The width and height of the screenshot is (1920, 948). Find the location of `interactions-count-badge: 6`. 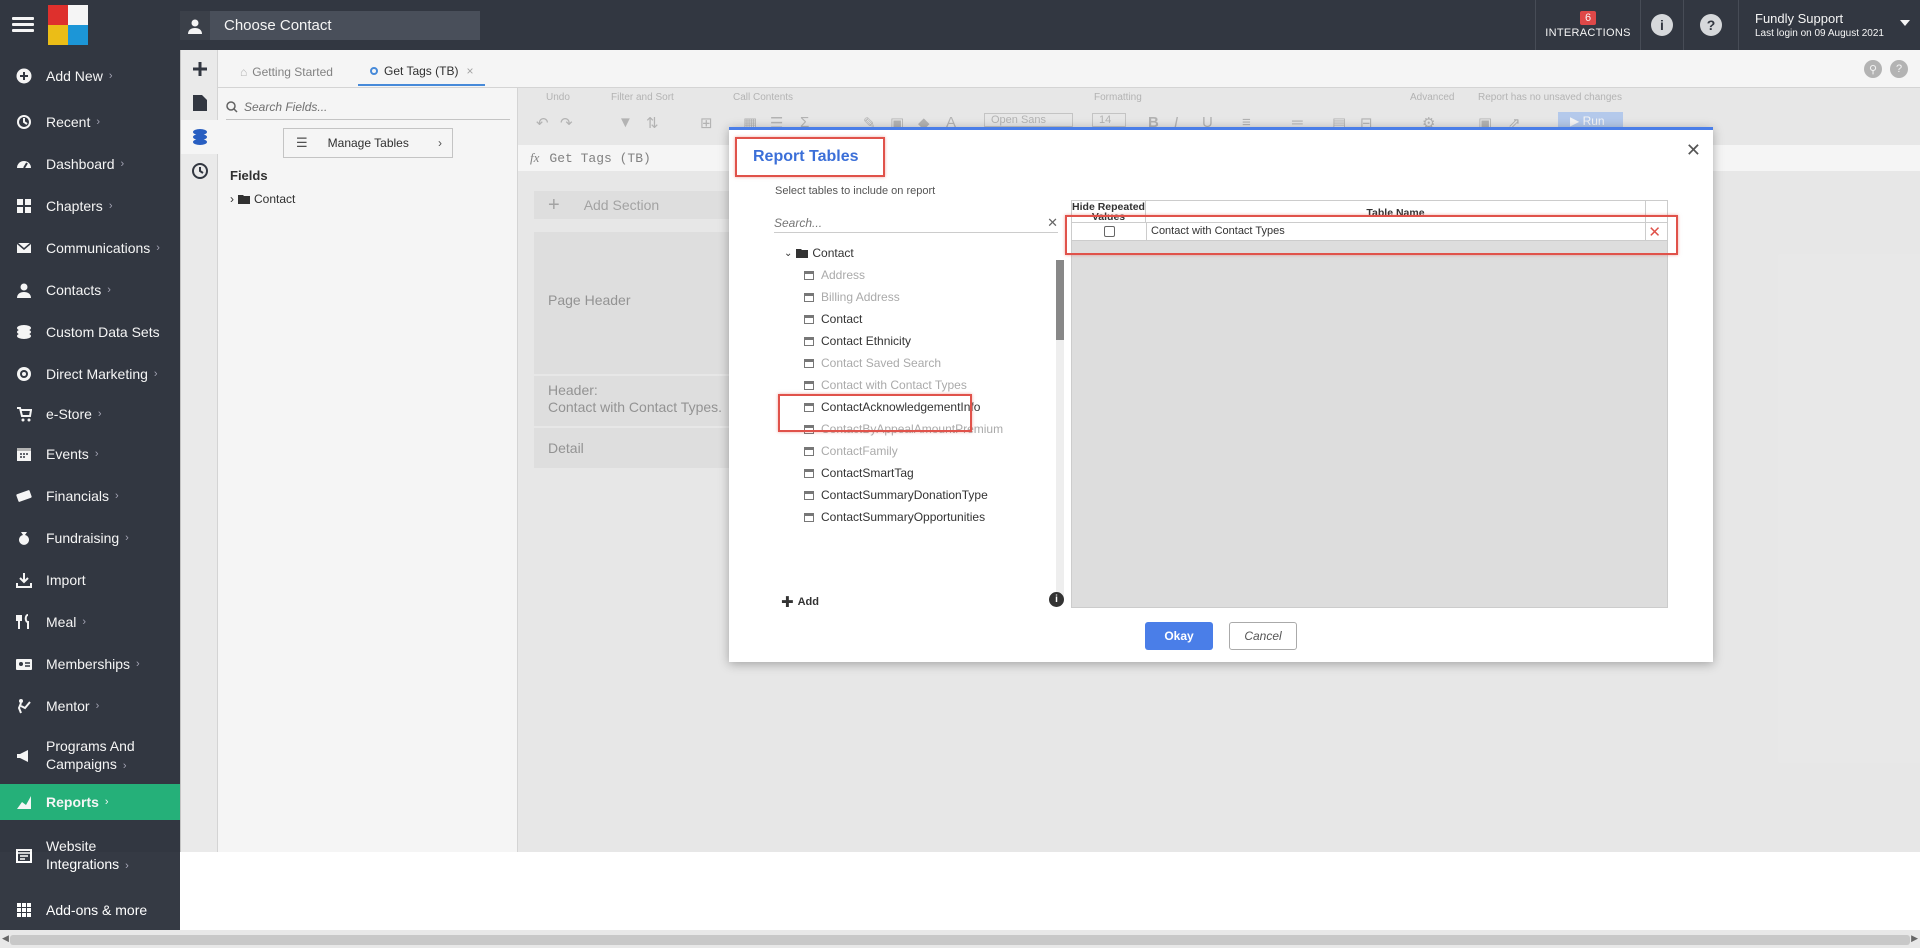

interactions-count-badge: 6 is located at coordinates (1588, 18).